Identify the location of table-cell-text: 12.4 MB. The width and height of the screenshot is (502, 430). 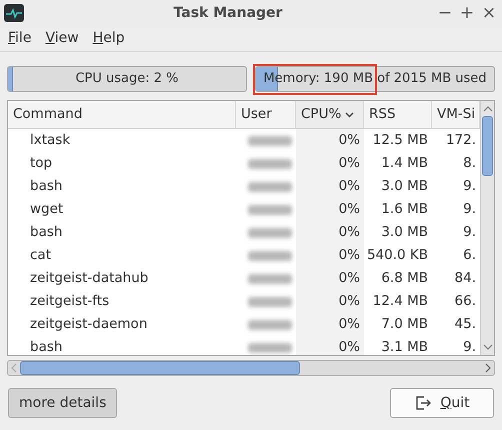
(400, 302).